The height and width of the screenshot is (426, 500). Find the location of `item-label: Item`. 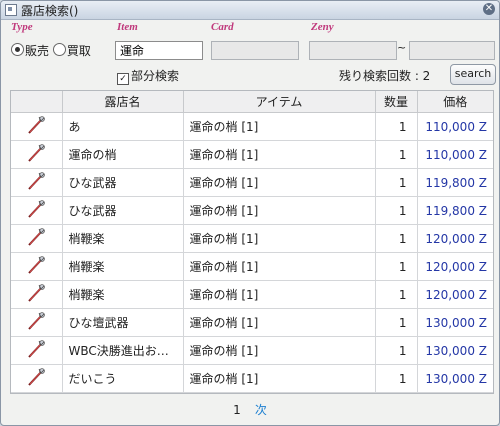

item-label: Item is located at coordinates (127, 27).